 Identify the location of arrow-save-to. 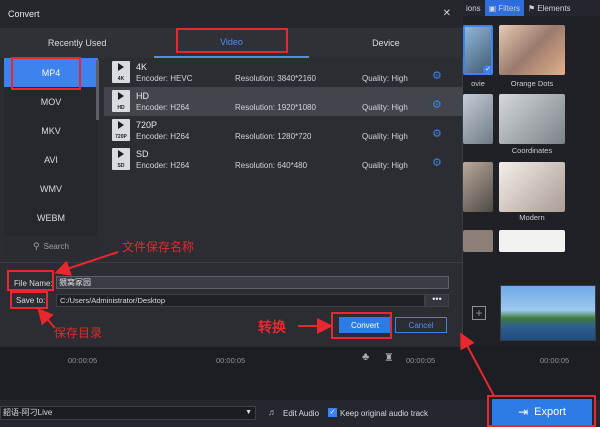
(46, 318).